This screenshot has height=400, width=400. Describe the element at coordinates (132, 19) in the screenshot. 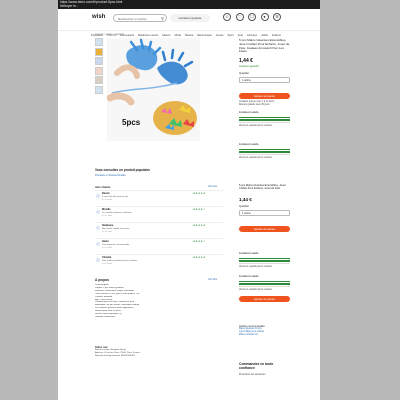

I see `search-placeholder: Rechercher un article` at that location.